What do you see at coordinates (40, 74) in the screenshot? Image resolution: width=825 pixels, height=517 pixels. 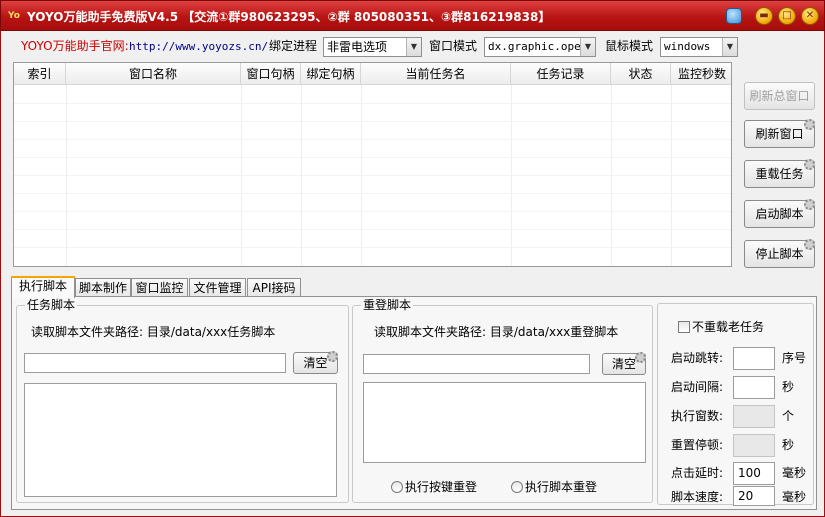 I see `column-header-index: 索引` at bounding box center [40, 74].